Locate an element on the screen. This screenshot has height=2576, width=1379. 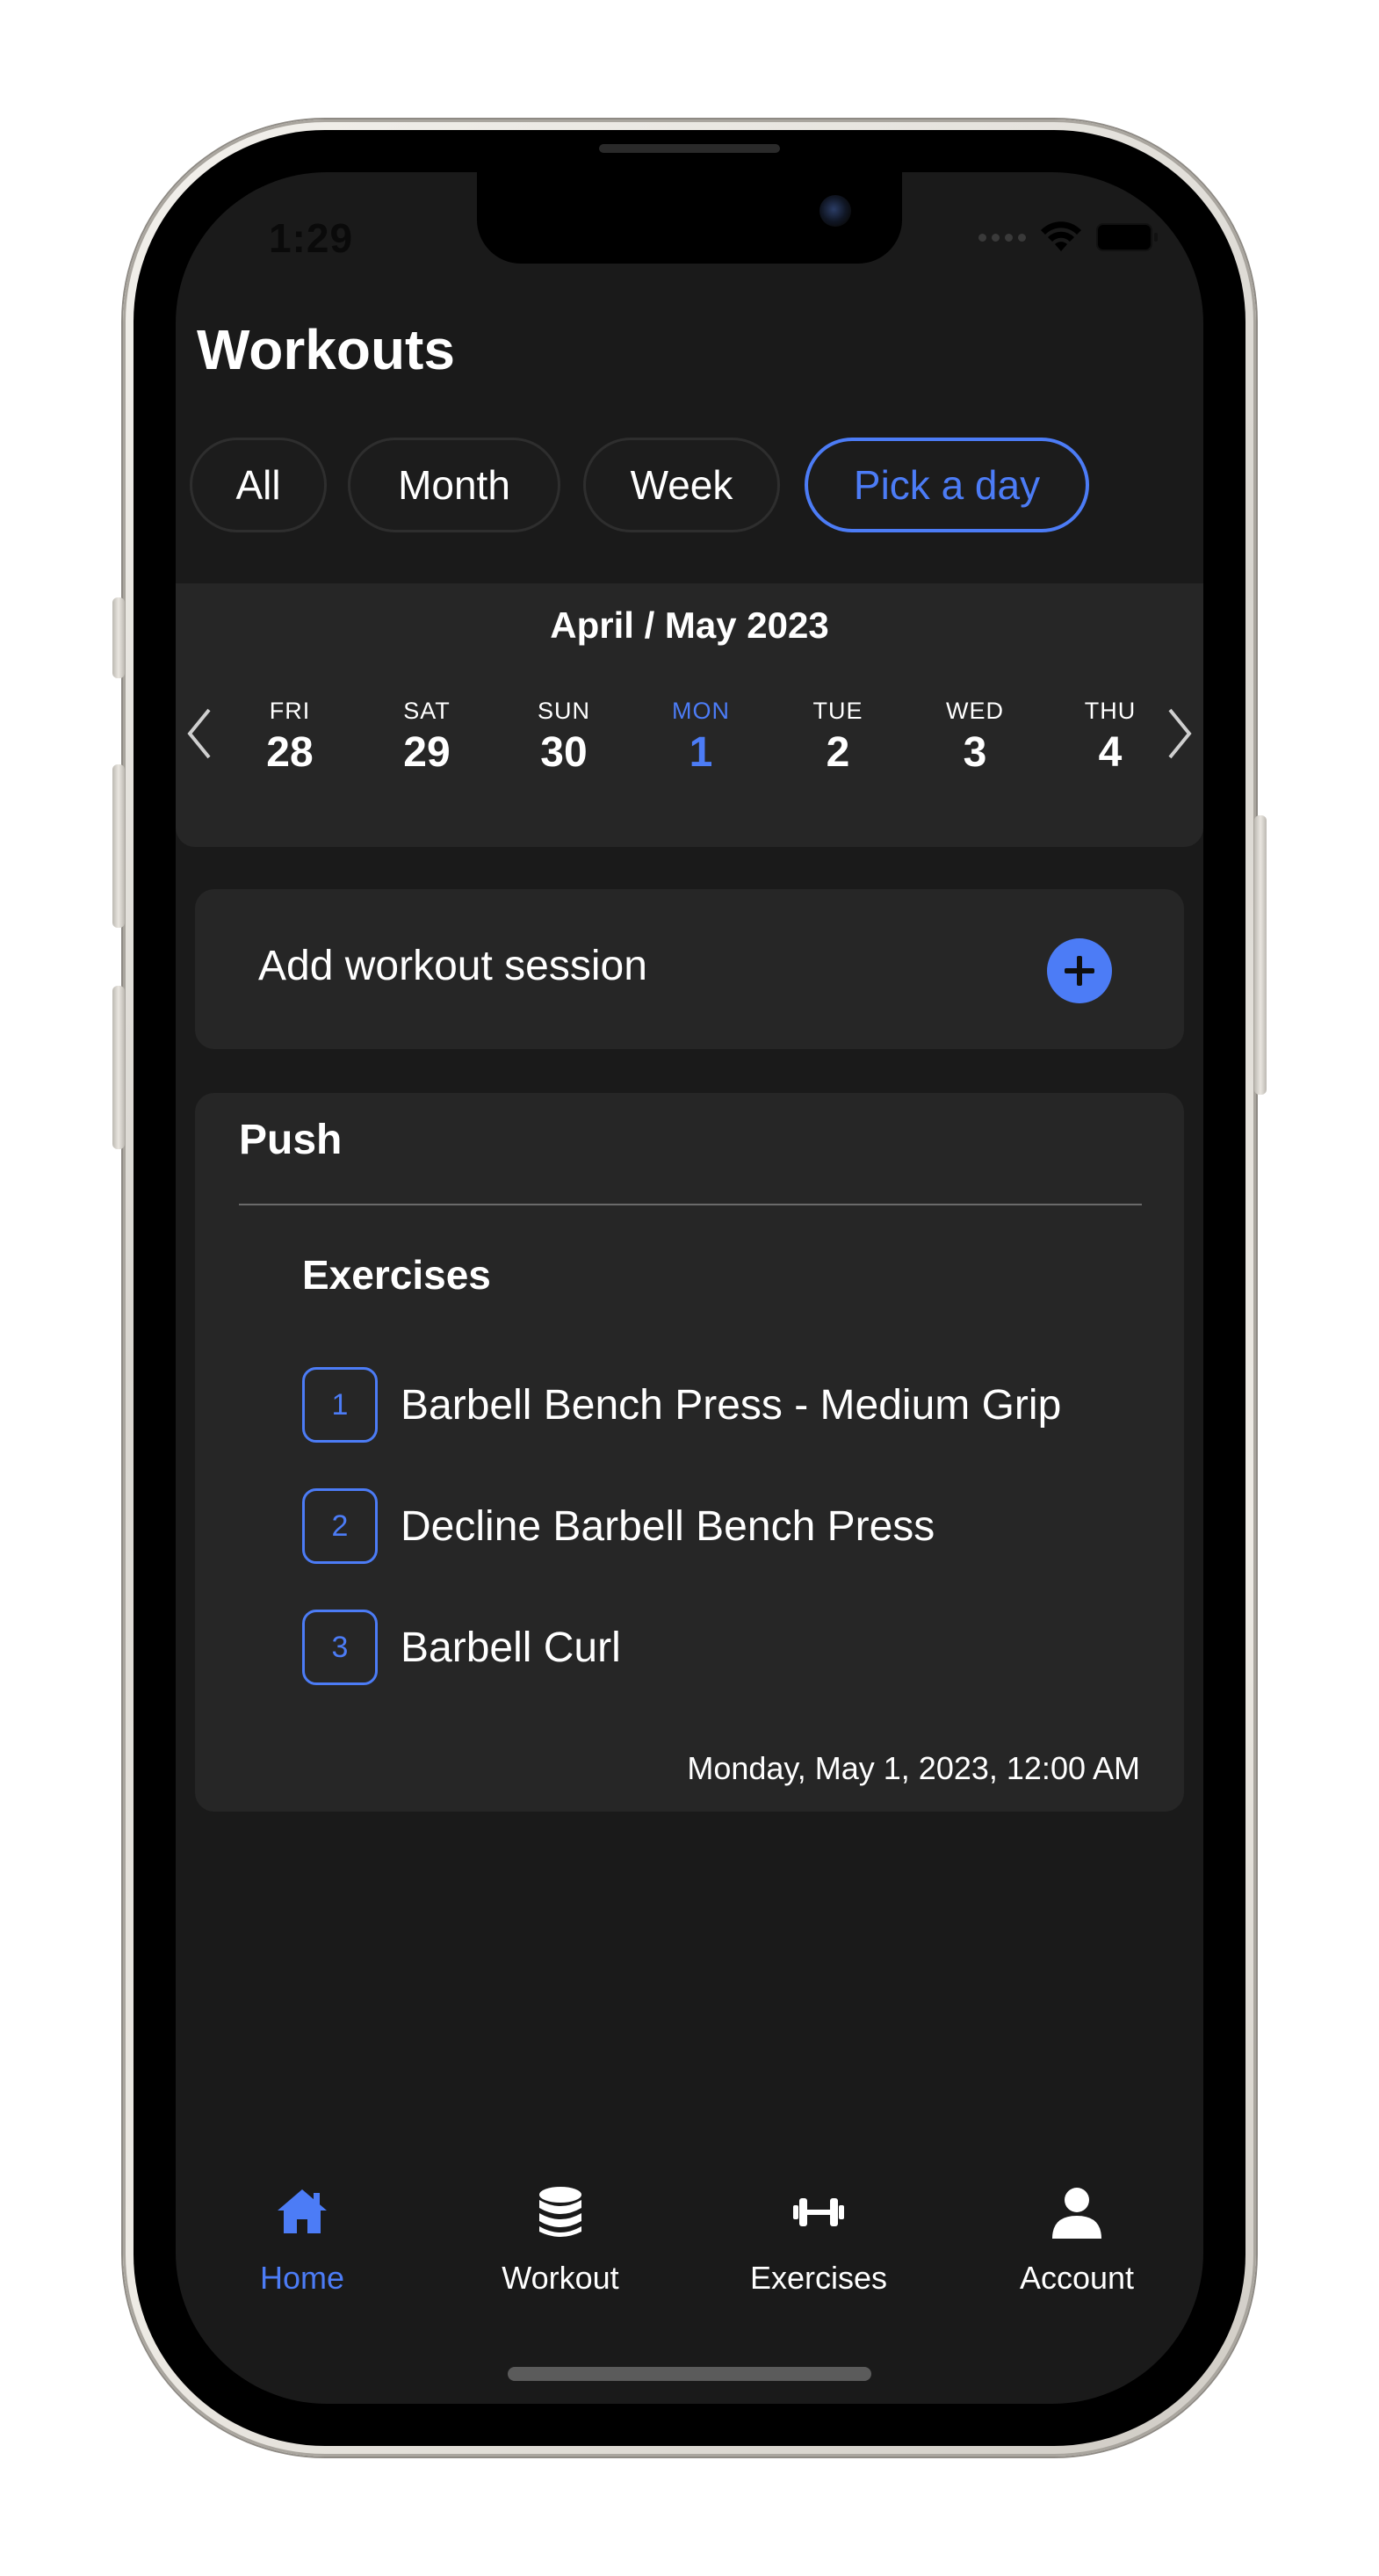
tab-bar: Home Workout Exercises Account is located at coordinates (689, 2263).